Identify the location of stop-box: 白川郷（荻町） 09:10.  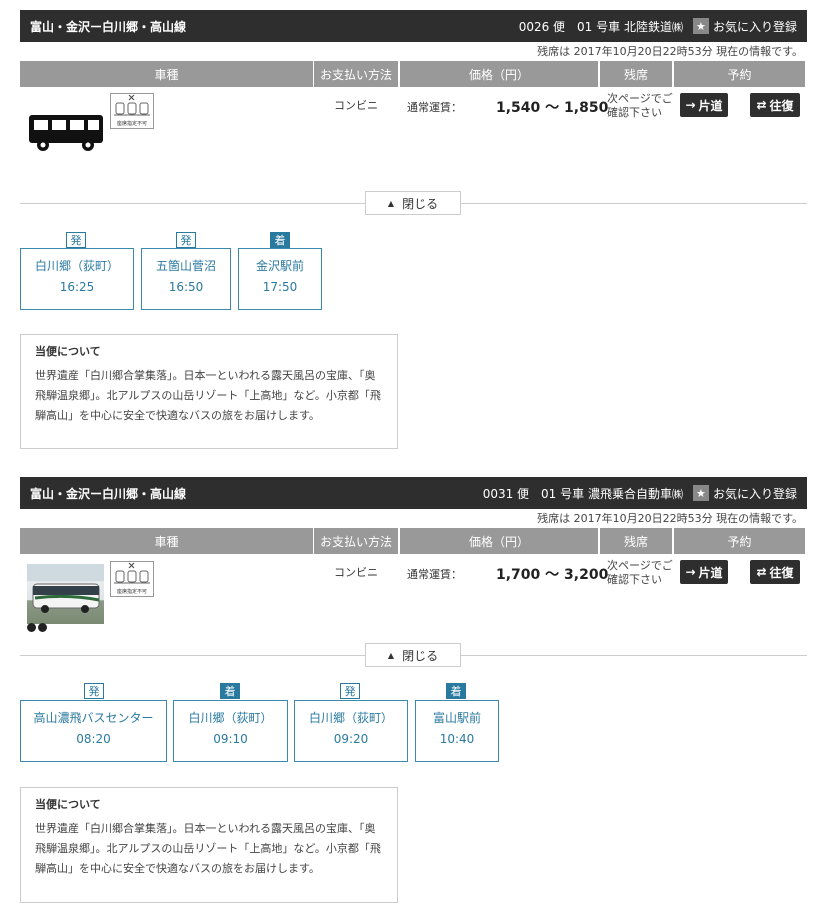
(230, 731).